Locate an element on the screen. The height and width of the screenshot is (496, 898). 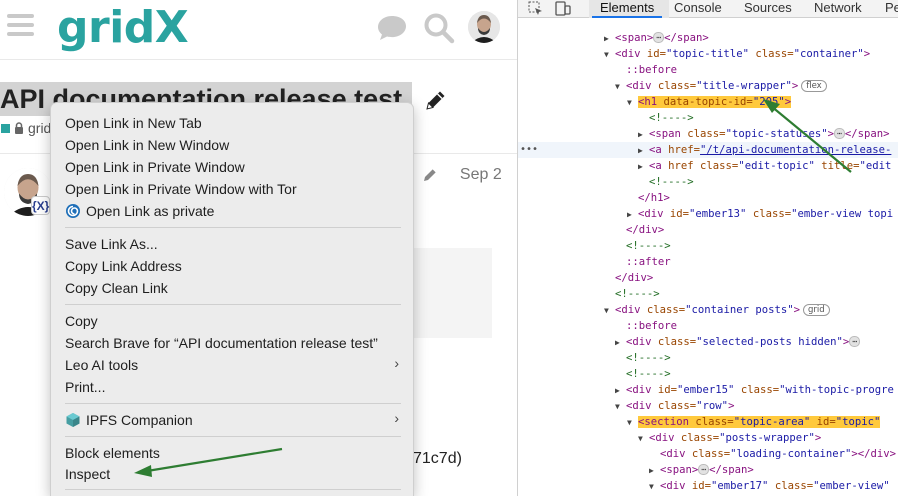
menu-block-elements: Block elements is located at coordinates (112, 453).